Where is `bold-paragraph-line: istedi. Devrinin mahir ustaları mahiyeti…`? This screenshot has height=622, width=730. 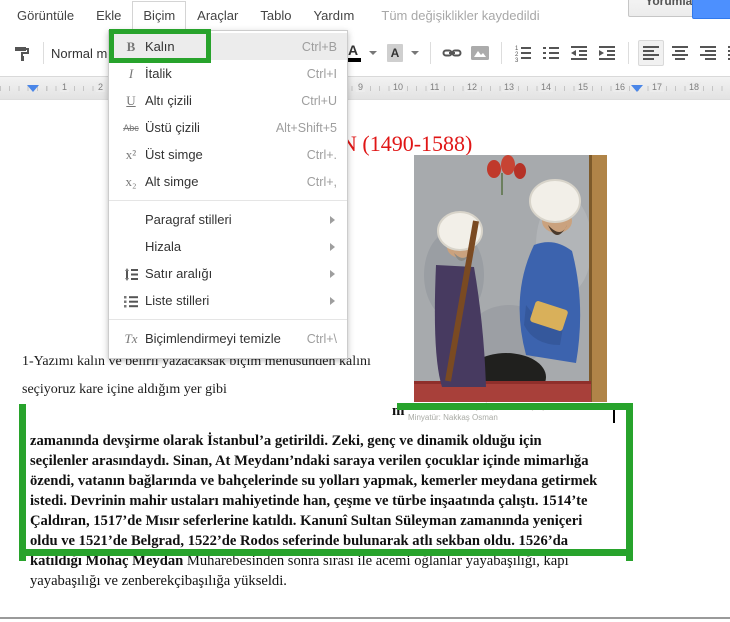
bold-paragraph-line: istedi. Devrinin mahir ustaları mahiyeti… is located at coordinates (309, 501).